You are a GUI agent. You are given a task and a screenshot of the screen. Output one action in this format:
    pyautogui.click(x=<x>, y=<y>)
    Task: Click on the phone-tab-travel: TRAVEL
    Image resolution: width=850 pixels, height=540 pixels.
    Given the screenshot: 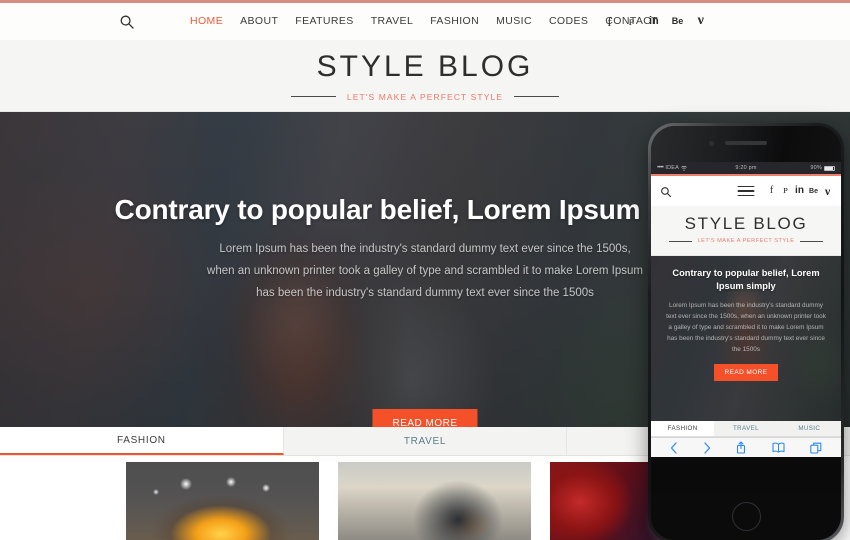 What is the action you would take?
    pyautogui.click(x=745, y=428)
    